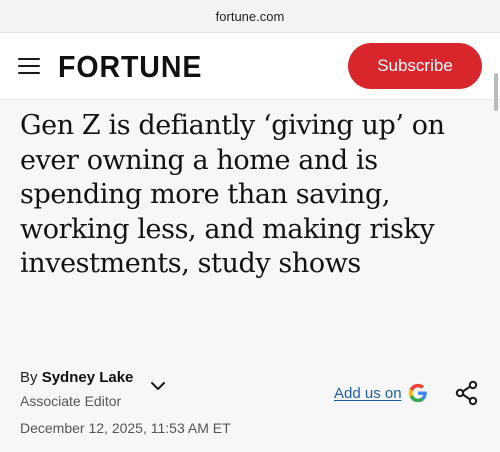 This screenshot has height=452, width=500. I want to click on browser-url-bar: fortune.com, so click(250, 16).